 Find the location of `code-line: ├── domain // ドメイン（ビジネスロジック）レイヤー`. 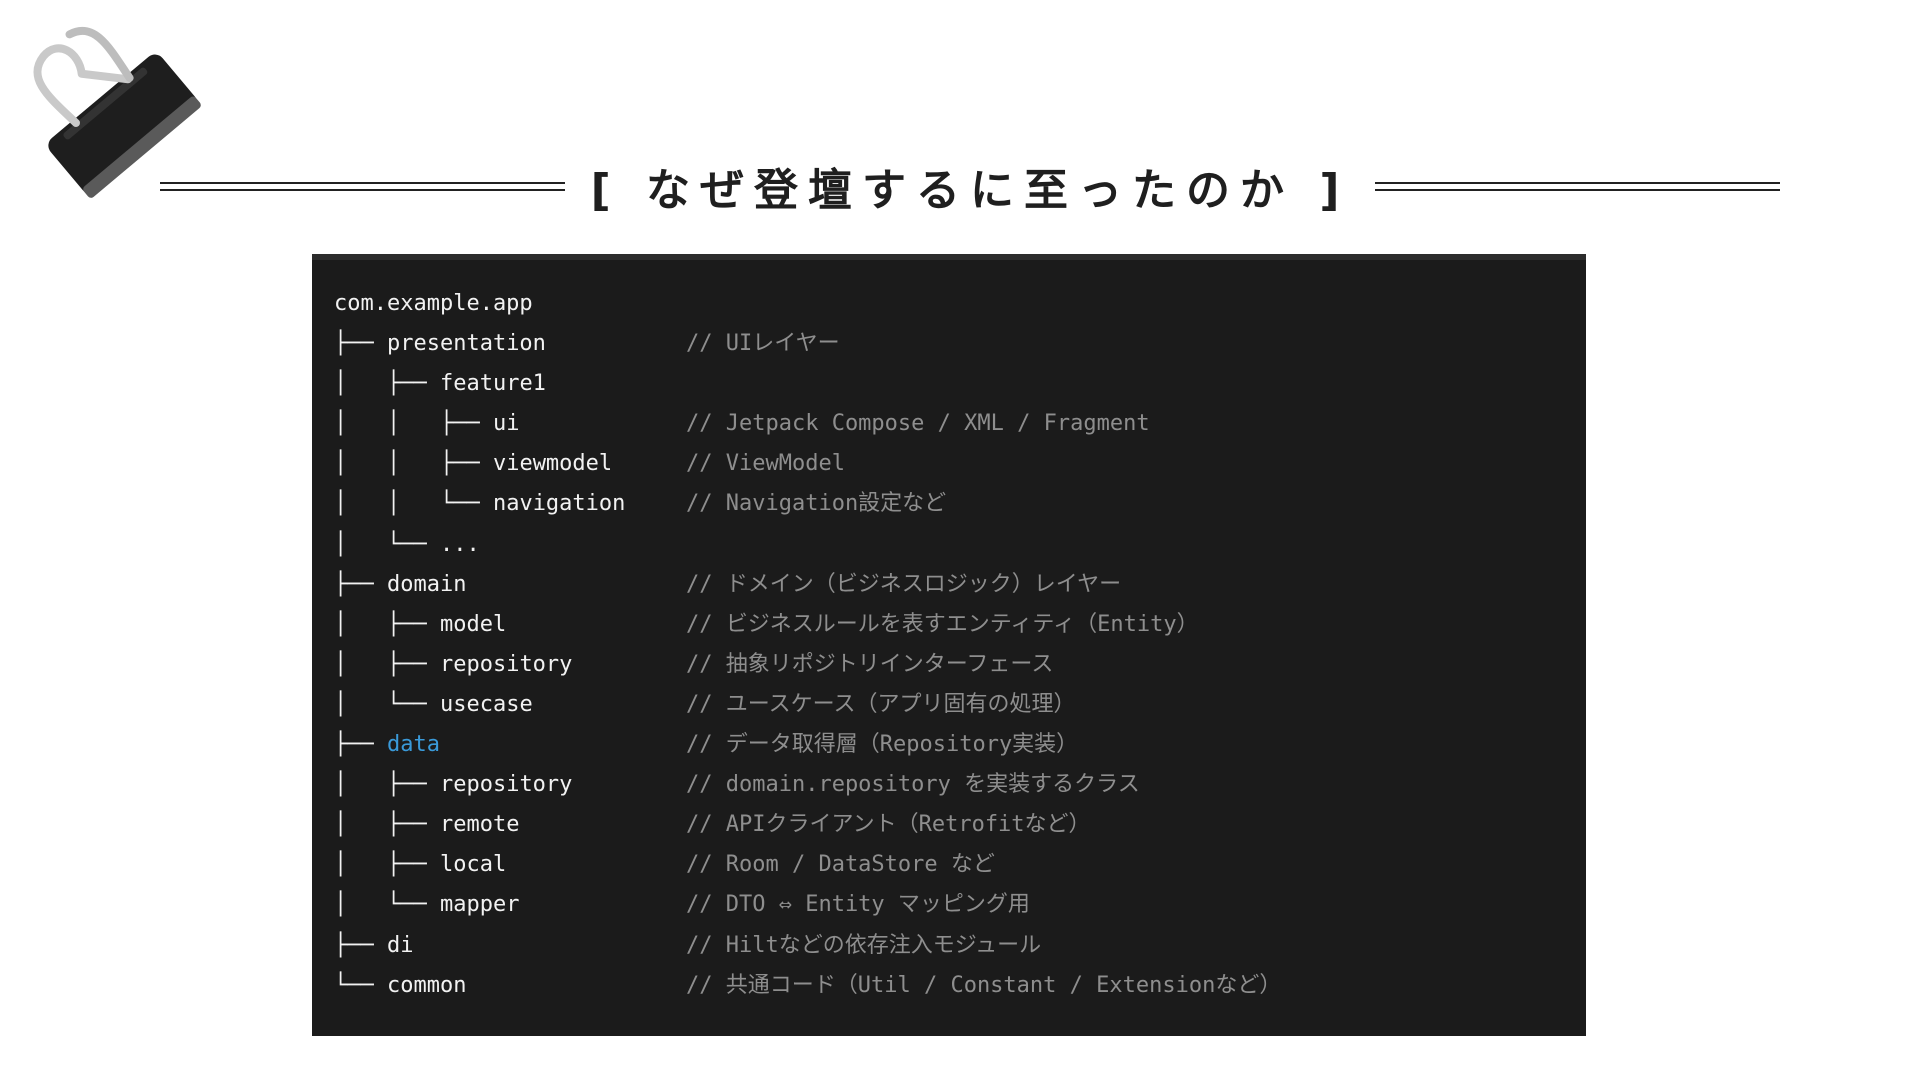

code-line: ├── domain // ドメイン（ビジネスロジック）レイヤー is located at coordinates (960, 585).